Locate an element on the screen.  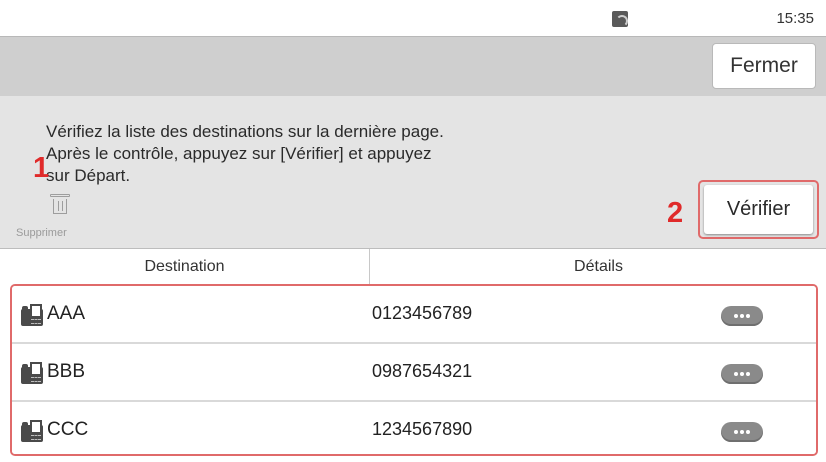
verify-button: Vérifier is located at coordinates (758, 209).